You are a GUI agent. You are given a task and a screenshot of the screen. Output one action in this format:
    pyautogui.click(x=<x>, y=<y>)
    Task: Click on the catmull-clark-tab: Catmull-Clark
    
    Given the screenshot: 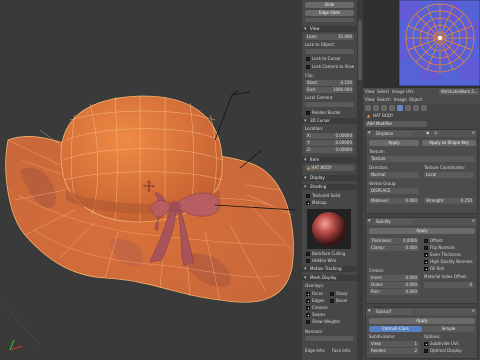 What is the action you would take?
    pyautogui.click(x=395, y=329)
    